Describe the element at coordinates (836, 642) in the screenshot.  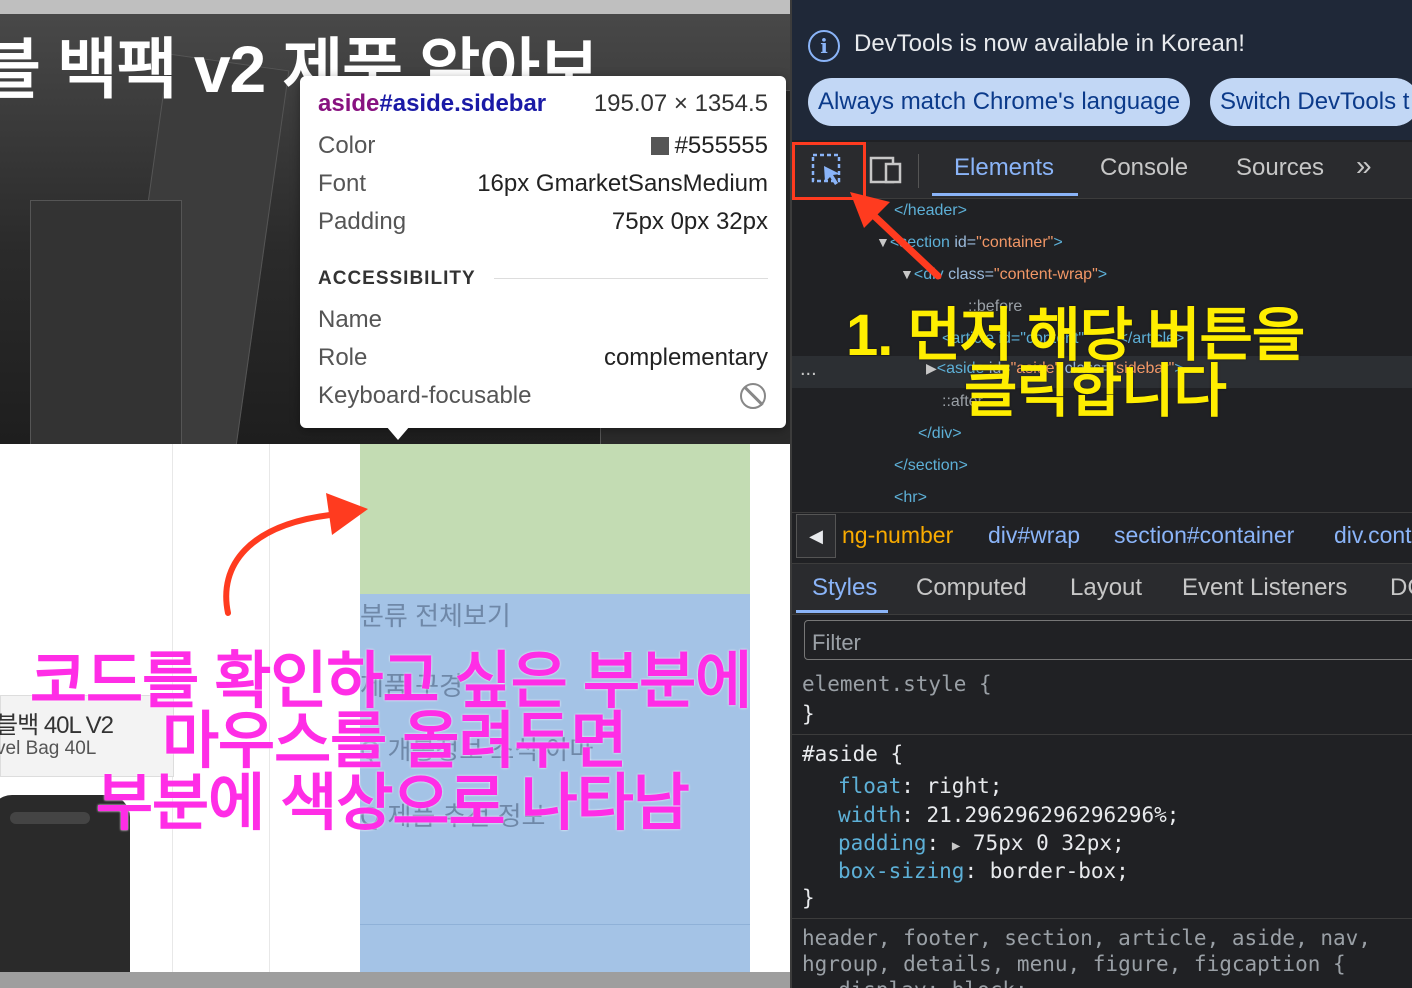
I see `filter-placeholder: Filter` at that location.